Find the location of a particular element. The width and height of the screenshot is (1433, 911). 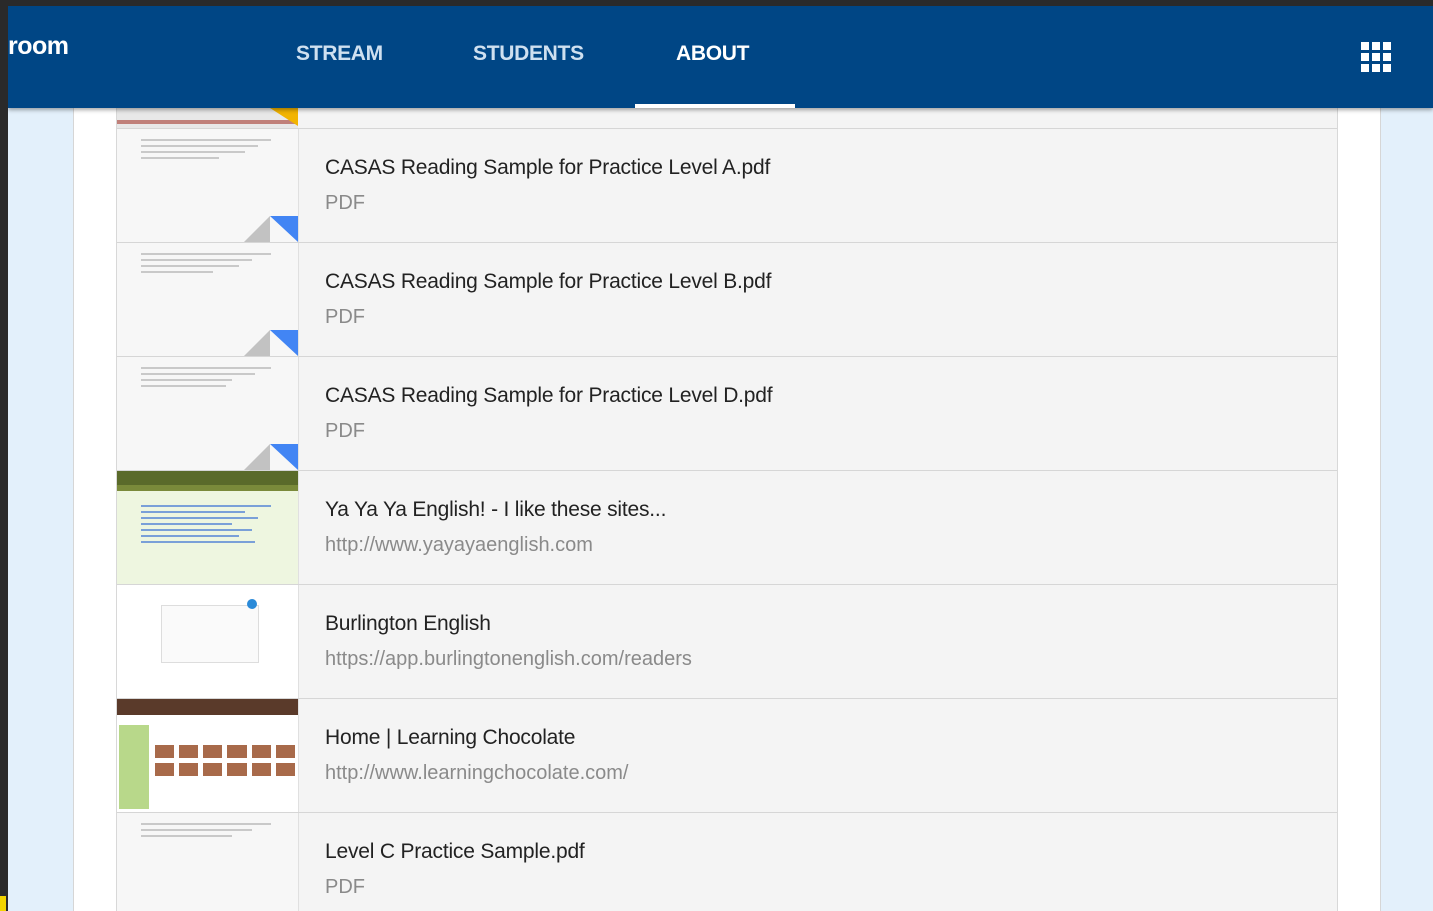

material-title: Home | Learning Chocolate is located at coordinates (450, 738).